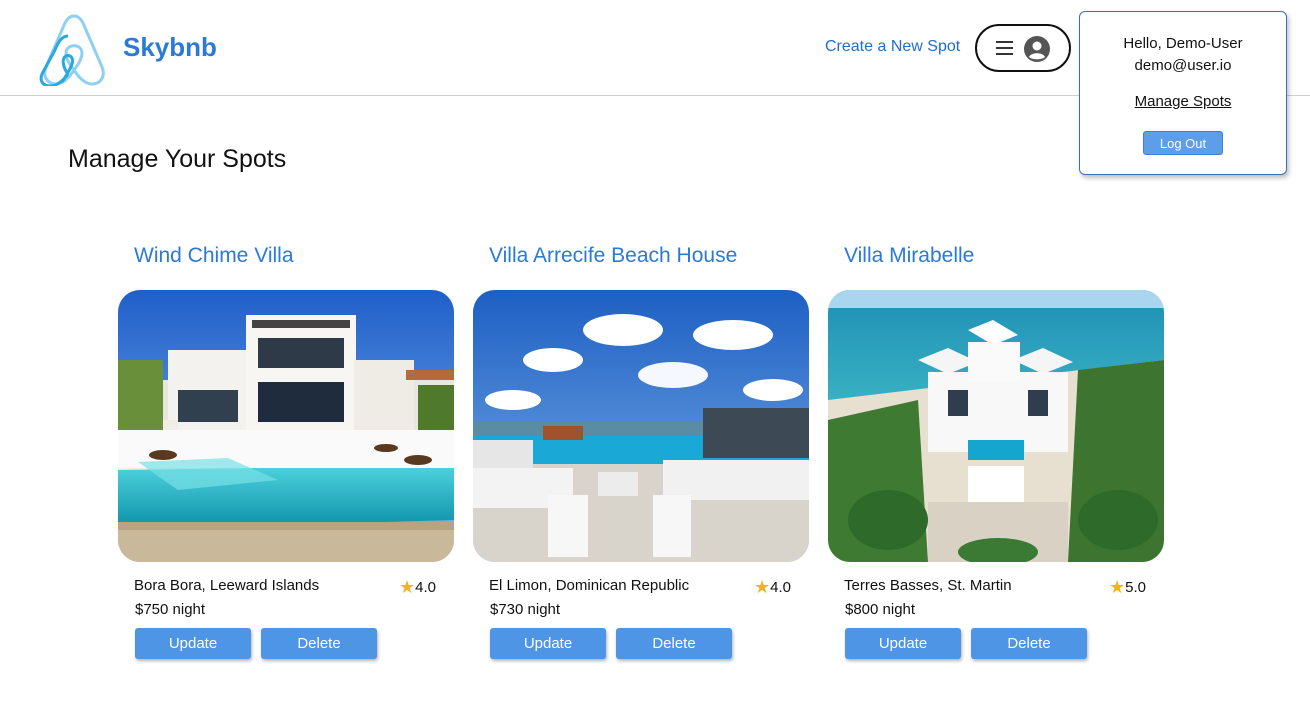  What do you see at coordinates (909, 256) in the screenshot?
I see `spot-name: Villa Mirabelle` at bounding box center [909, 256].